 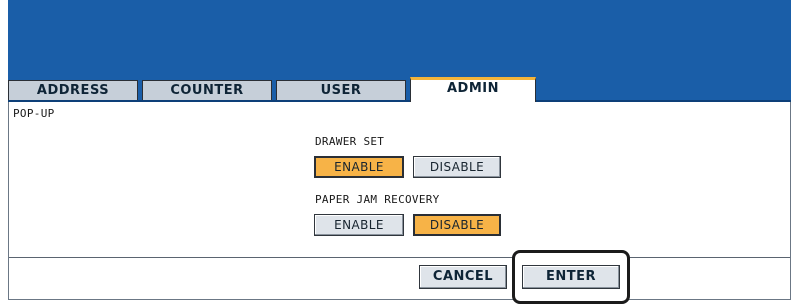 I want to click on enter-button: ENTER, so click(x=571, y=277).